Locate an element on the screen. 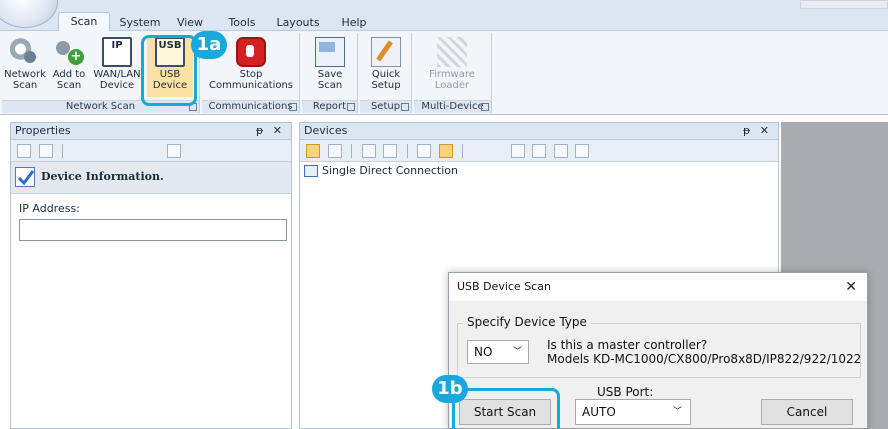 Image resolution: width=888 pixels, height=429 pixels. ip-icon is located at coordinates (424, 151).